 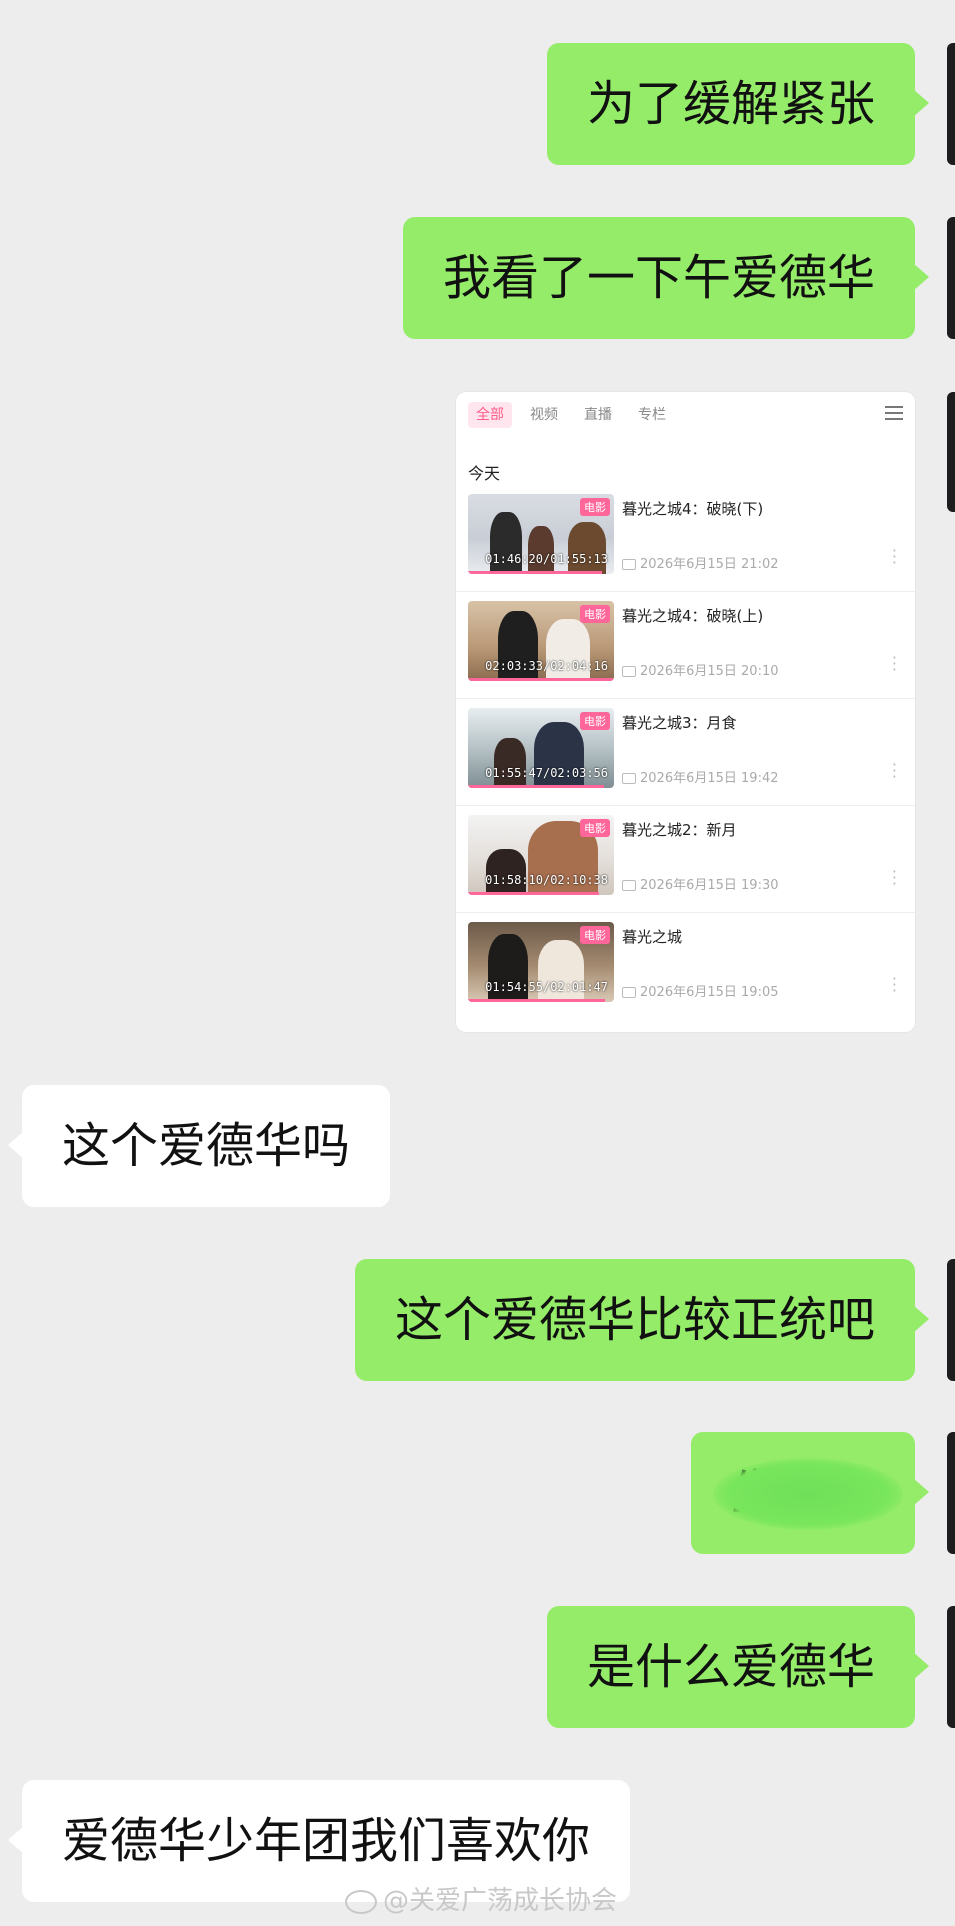 I want to click on history-tabs: 全部 视频 直播 专栏, so click(x=685, y=415).